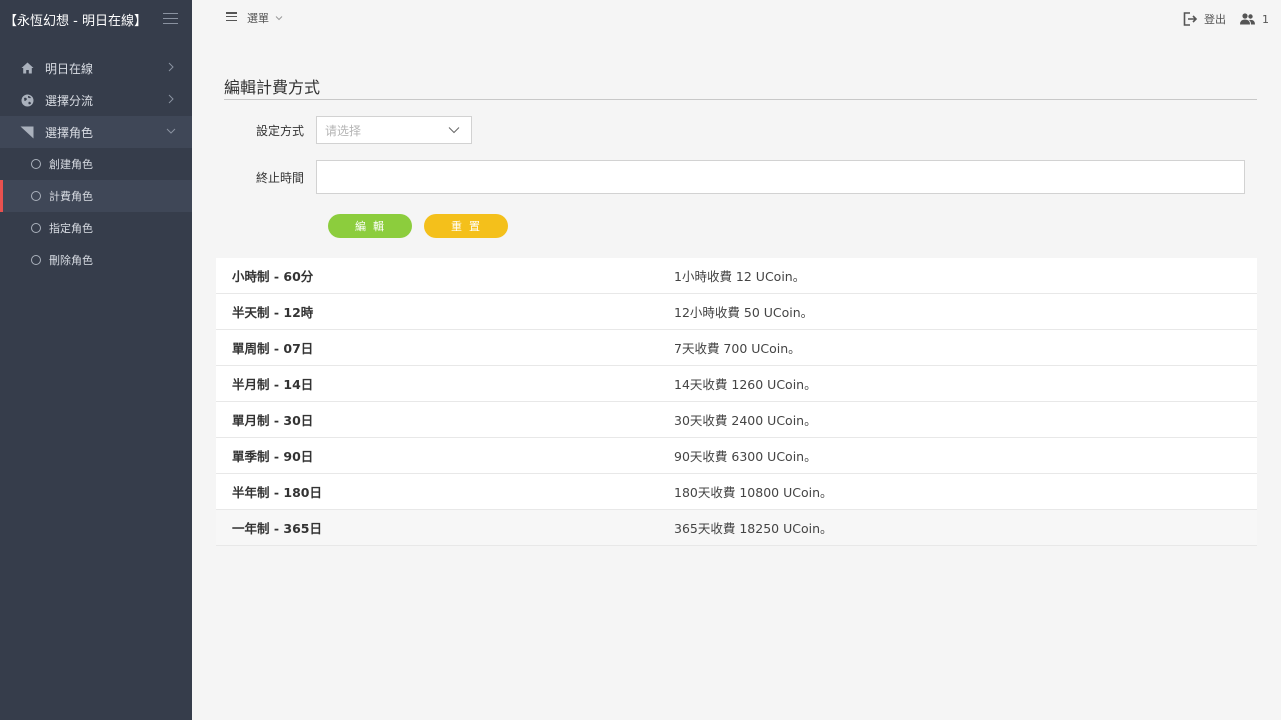 The height and width of the screenshot is (720, 1281). Describe the element at coordinates (71, 164) in the screenshot. I see `sidebar-subitem-label: 創建角色` at that location.